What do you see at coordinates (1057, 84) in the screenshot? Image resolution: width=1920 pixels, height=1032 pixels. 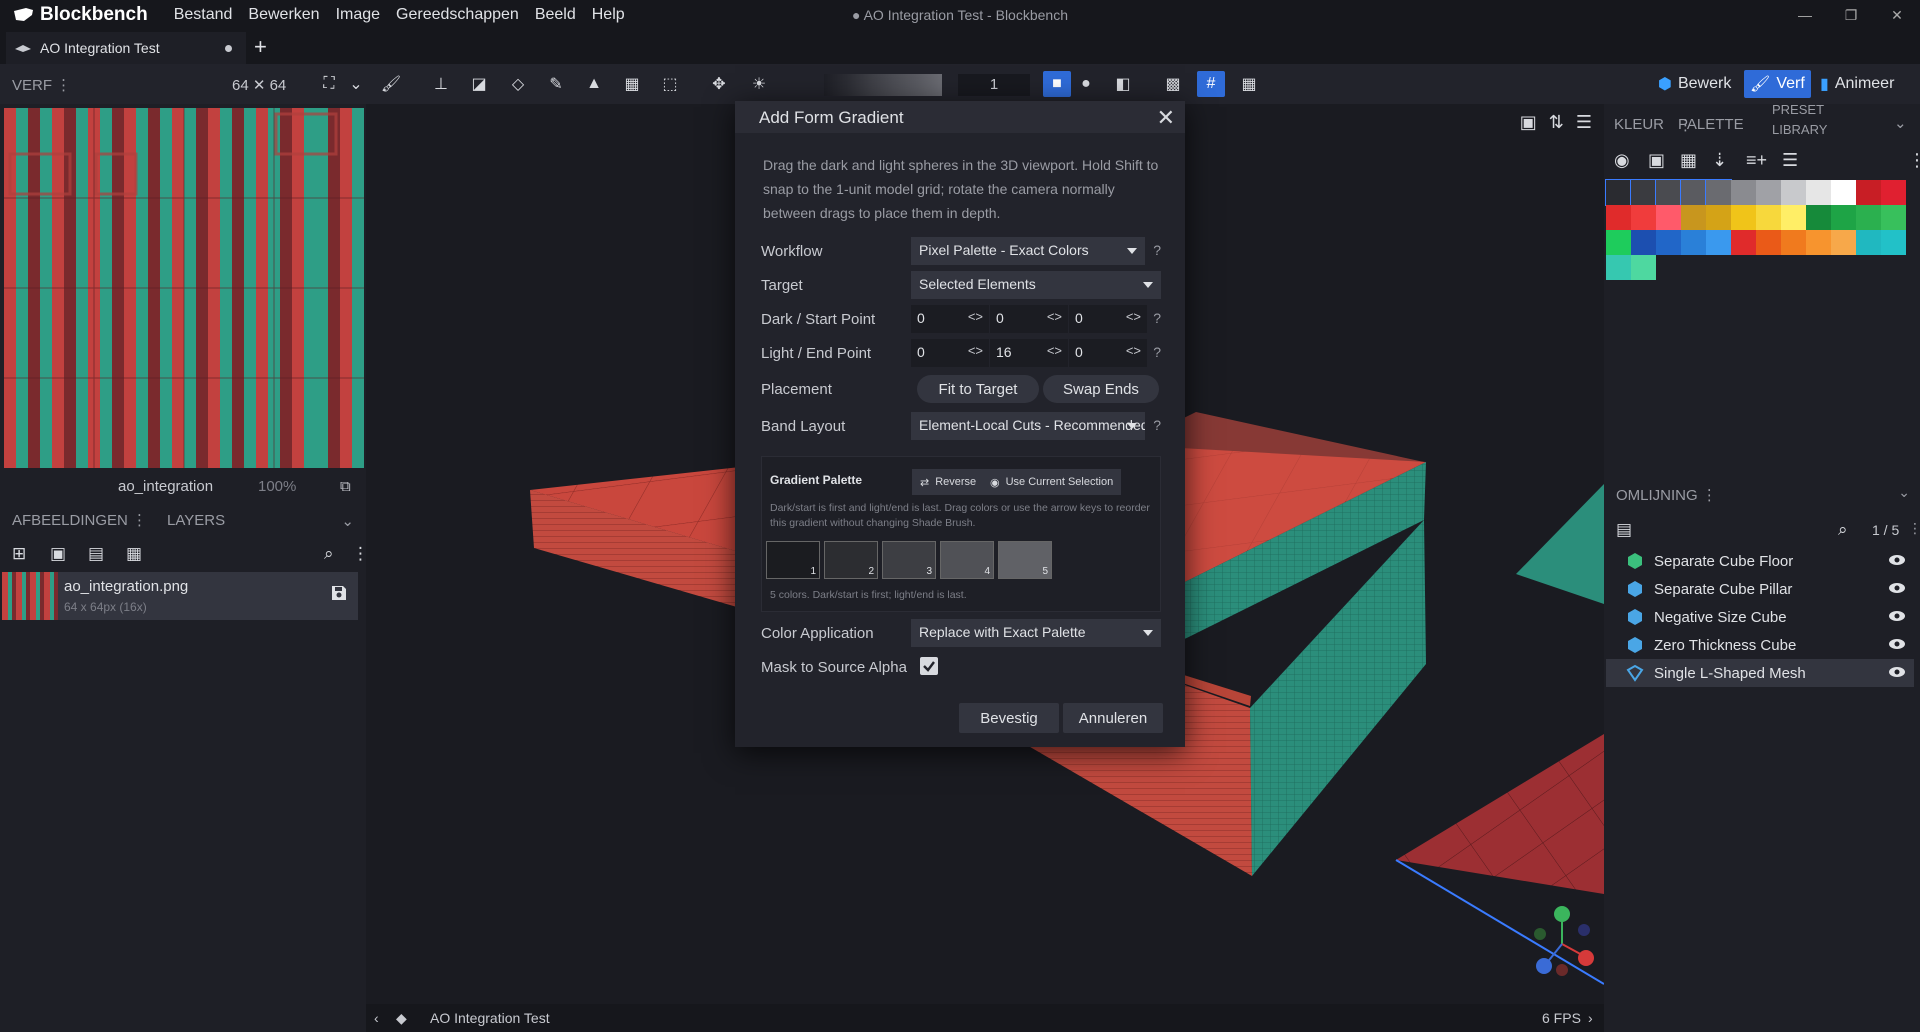 I see `square-brush-icon: ■` at bounding box center [1057, 84].